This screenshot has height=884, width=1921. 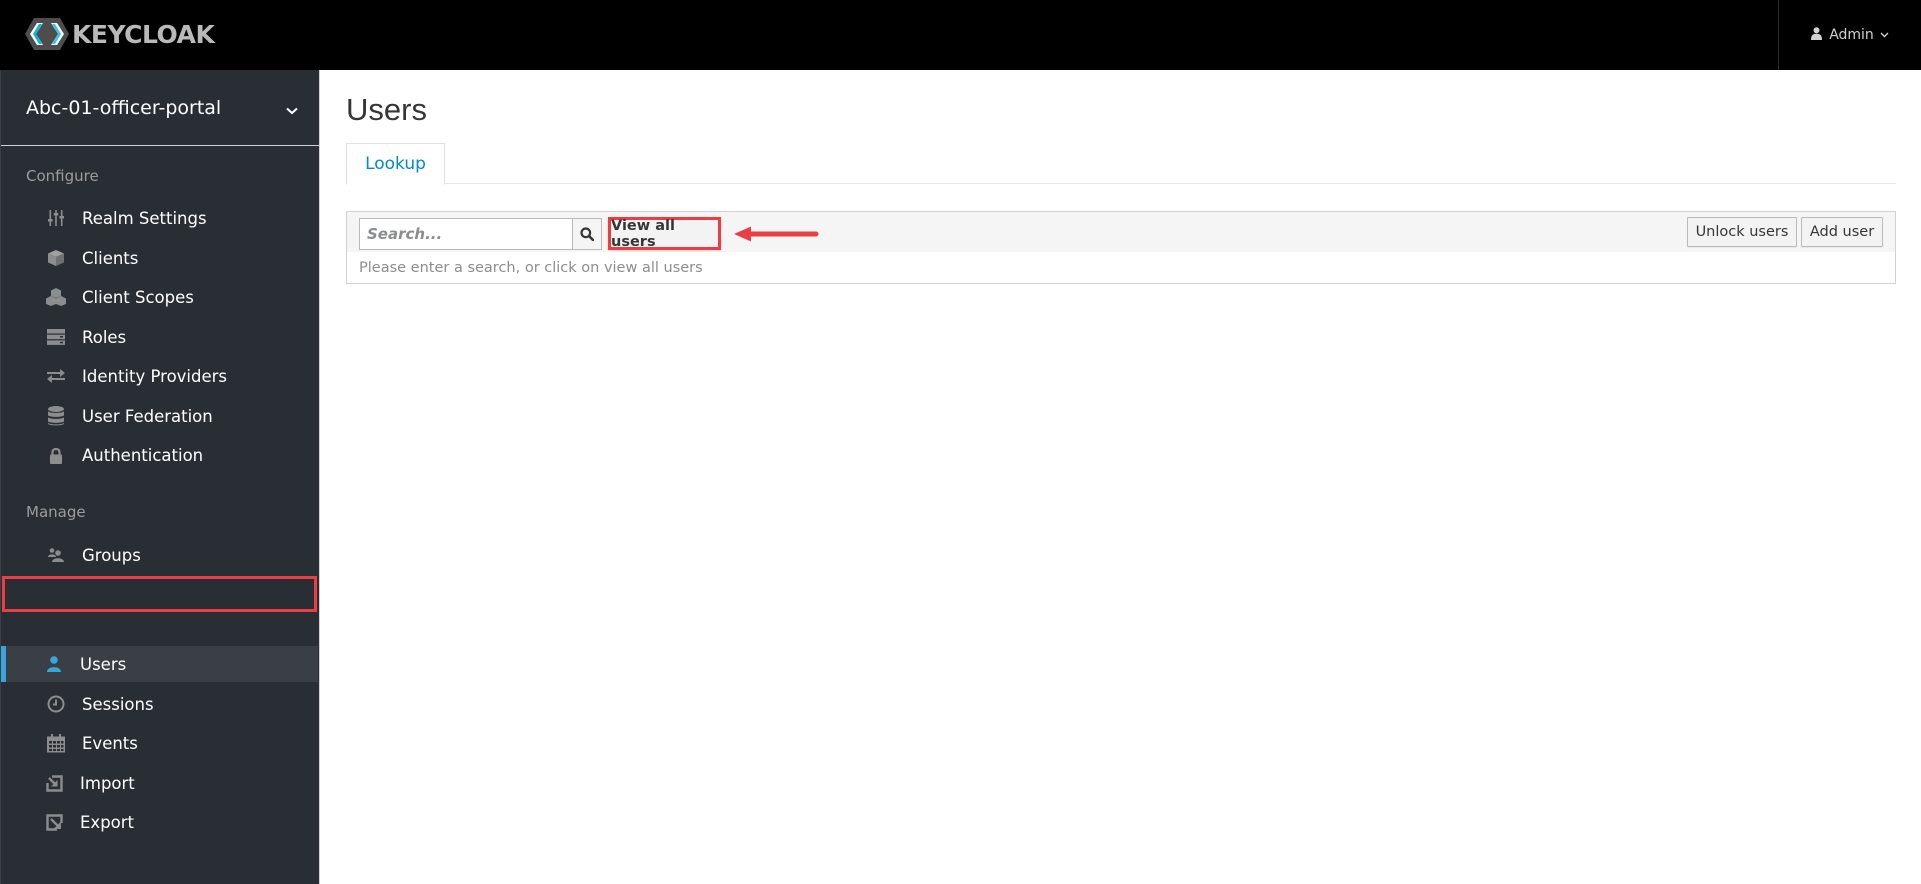 What do you see at coordinates (144, 218) in the screenshot?
I see `sidebar-item-label: Realm Settings` at bounding box center [144, 218].